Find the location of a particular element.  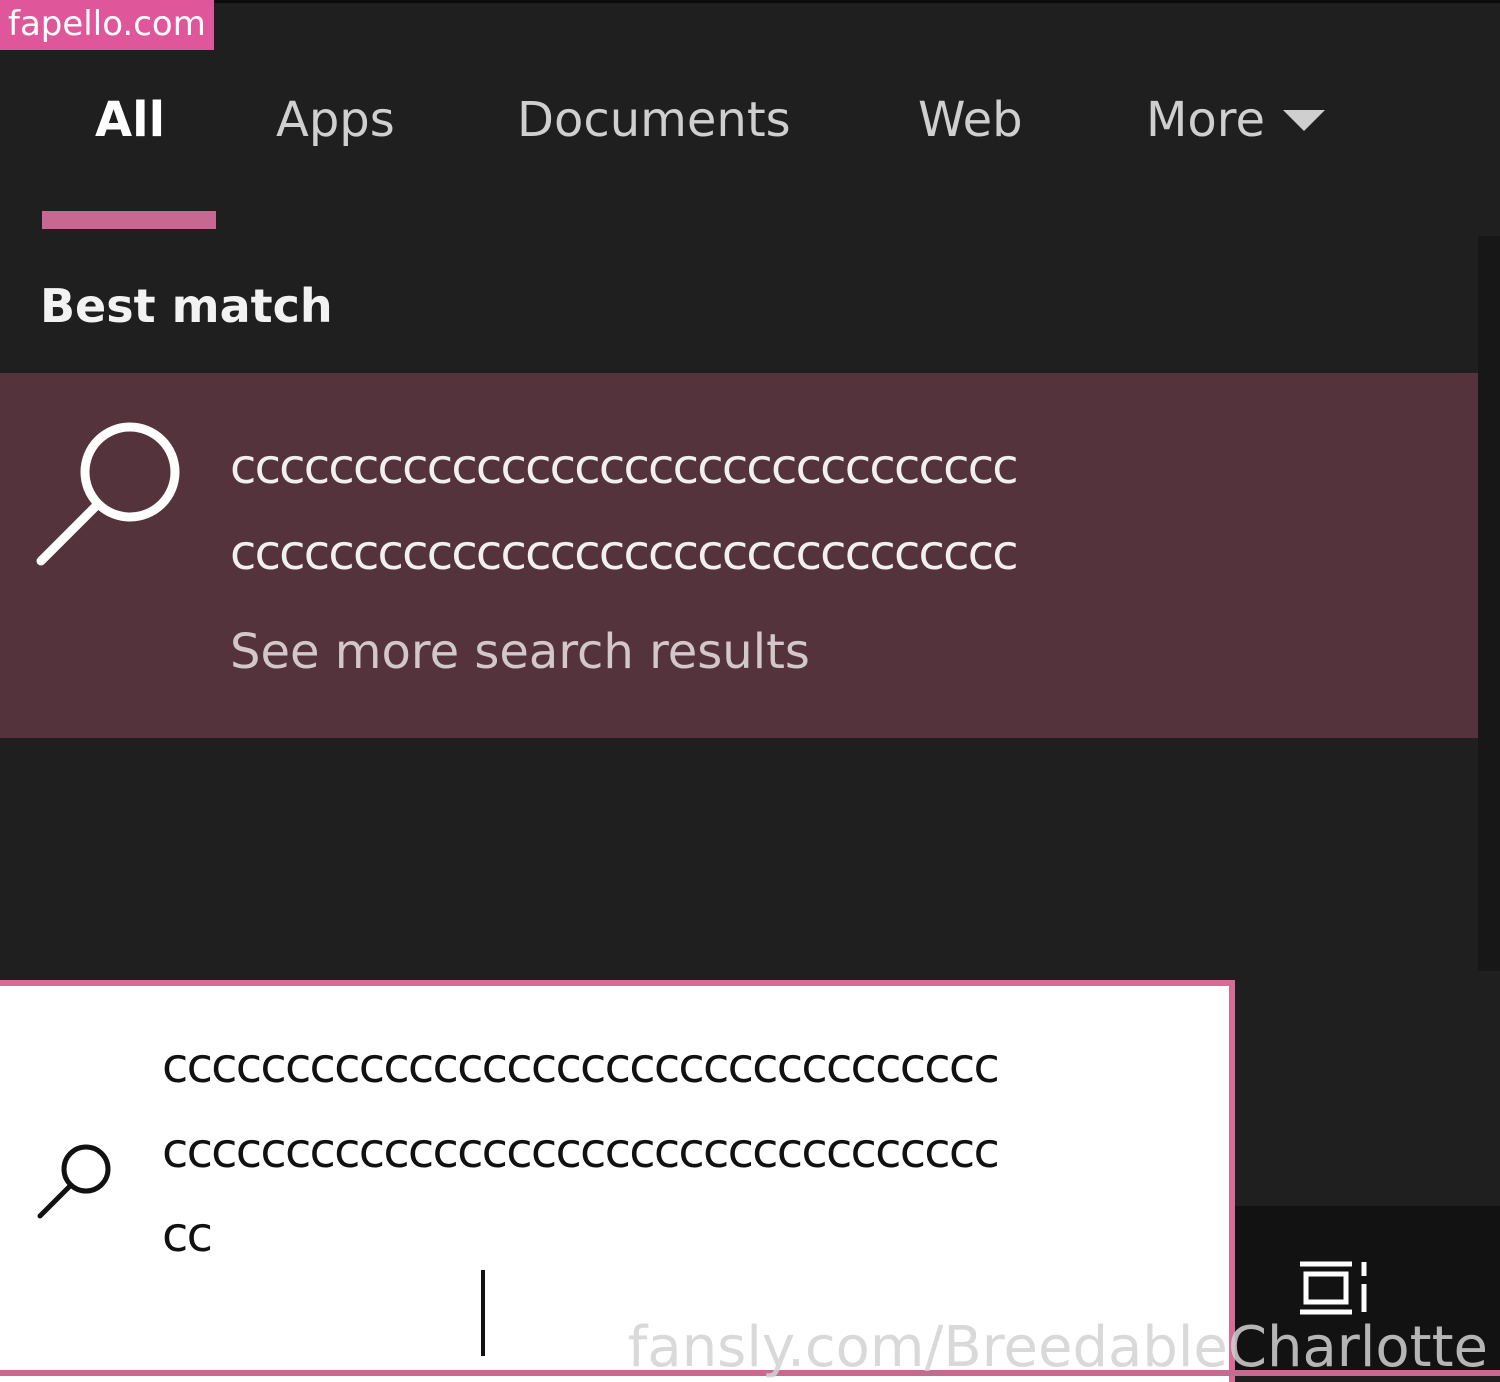

caret-down-icon is located at coordinates (1304, 120).